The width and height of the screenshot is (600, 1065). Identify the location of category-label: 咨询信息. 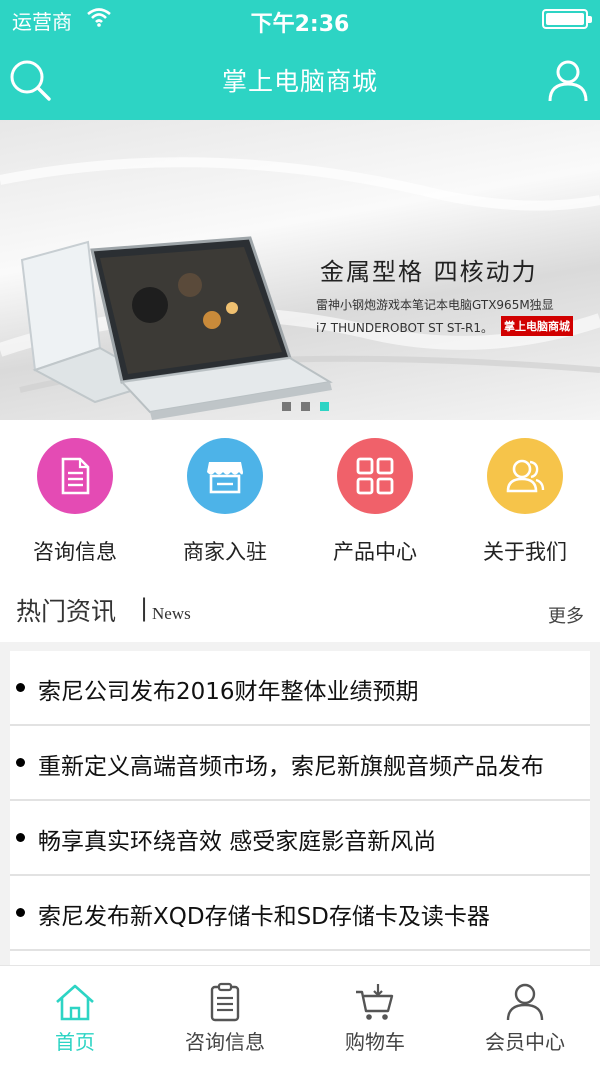
(75, 552).